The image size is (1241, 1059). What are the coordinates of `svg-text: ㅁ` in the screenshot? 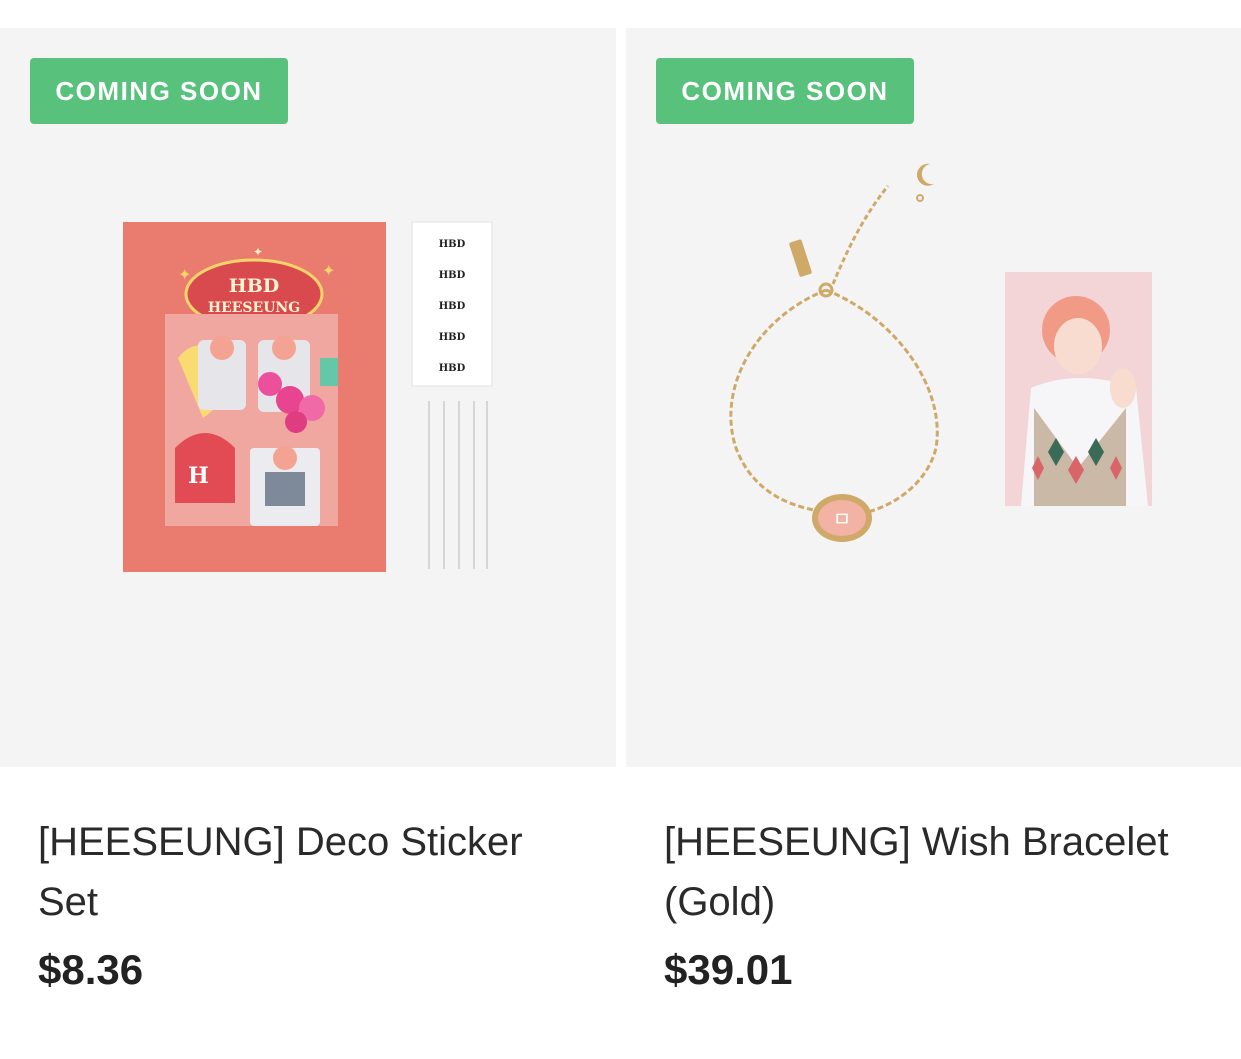 It's located at (842, 519).